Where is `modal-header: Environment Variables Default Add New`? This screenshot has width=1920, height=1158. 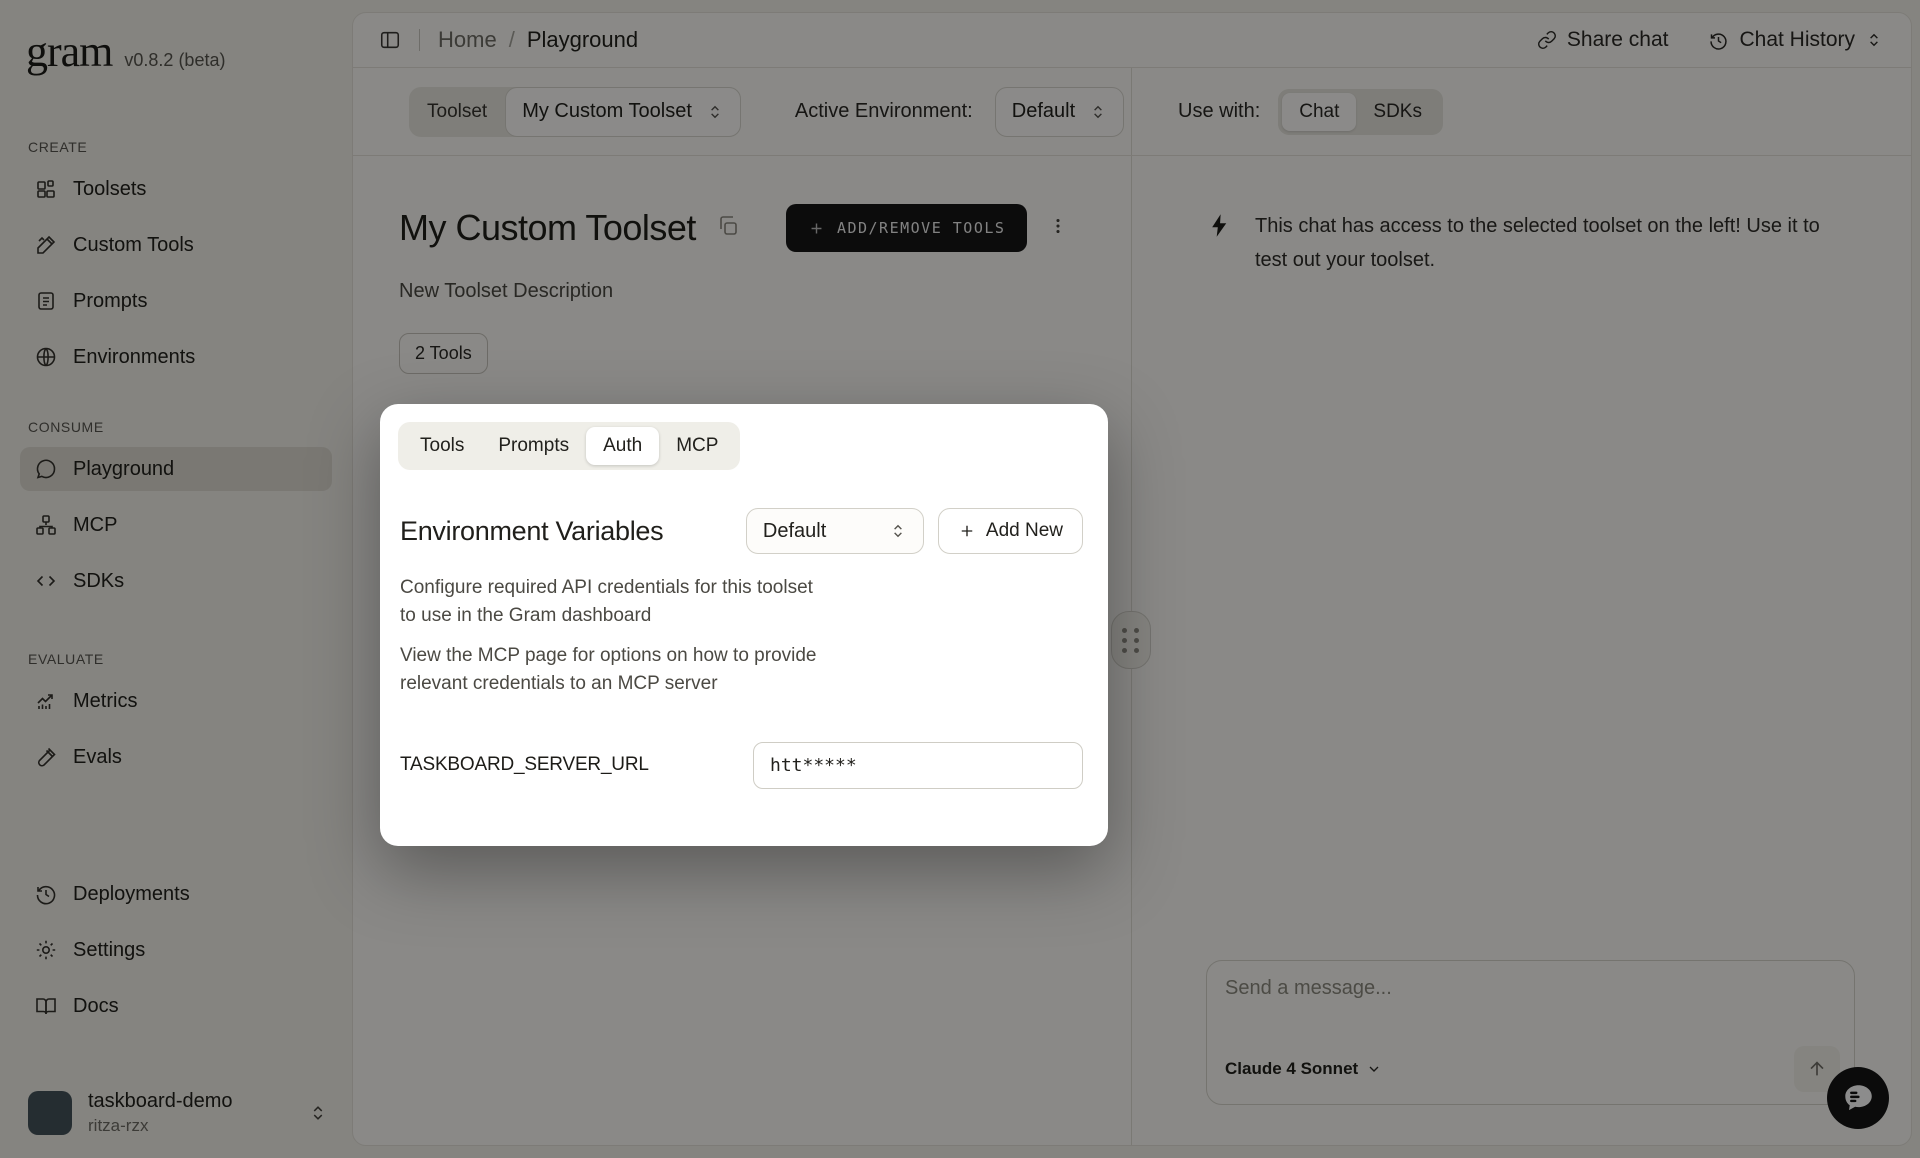
modal-header: Environment Variables Default Add New is located at coordinates (740, 531).